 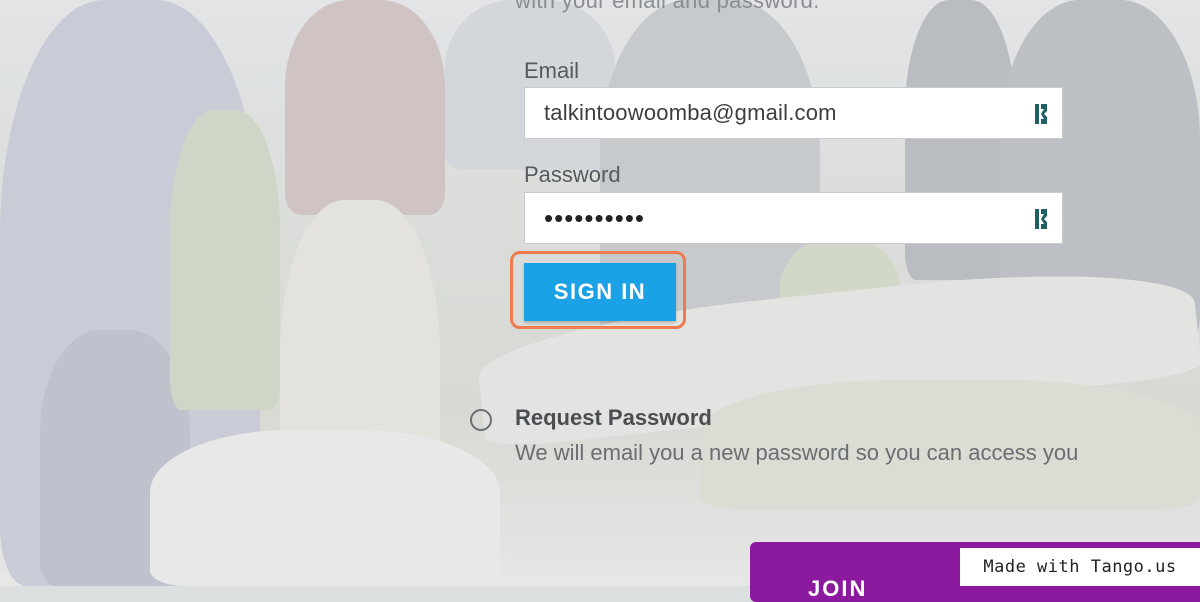 What do you see at coordinates (572, 174) in the screenshot?
I see `password-label: Password` at bounding box center [572, 174].